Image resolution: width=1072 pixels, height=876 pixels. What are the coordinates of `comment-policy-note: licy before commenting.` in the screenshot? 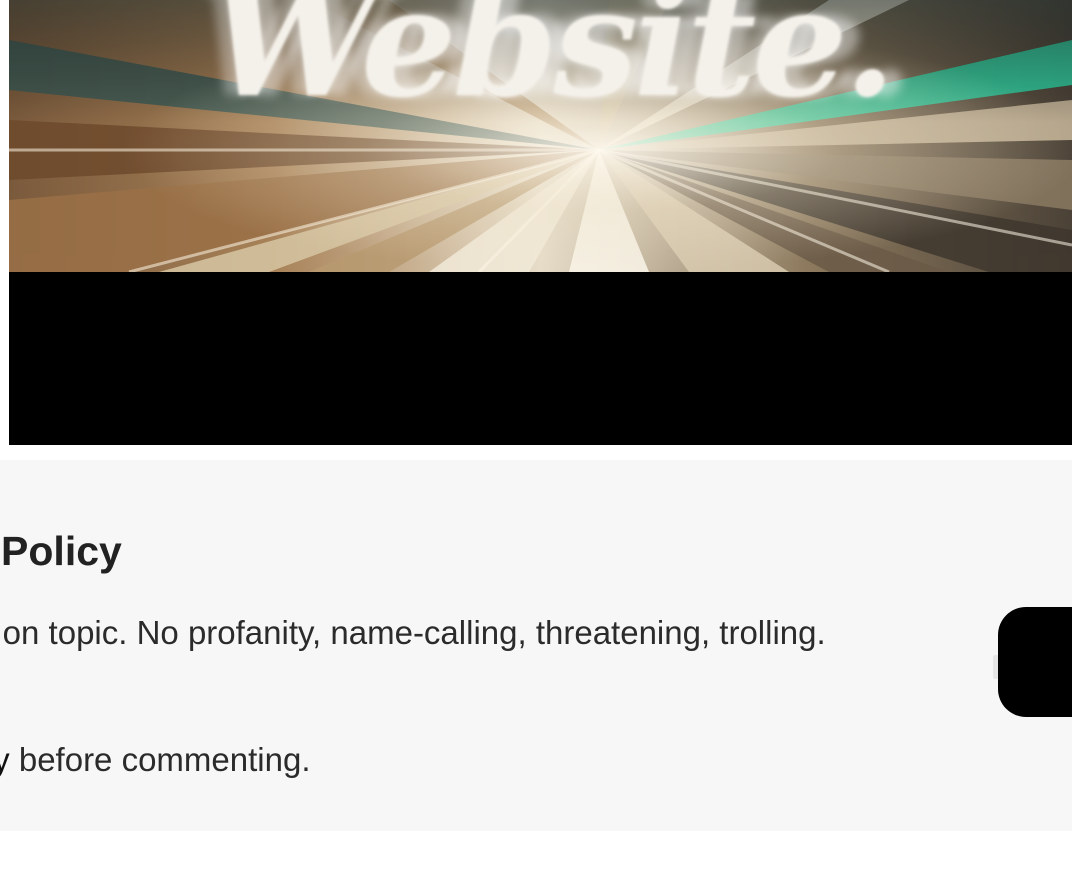 It's located at (155, 760).